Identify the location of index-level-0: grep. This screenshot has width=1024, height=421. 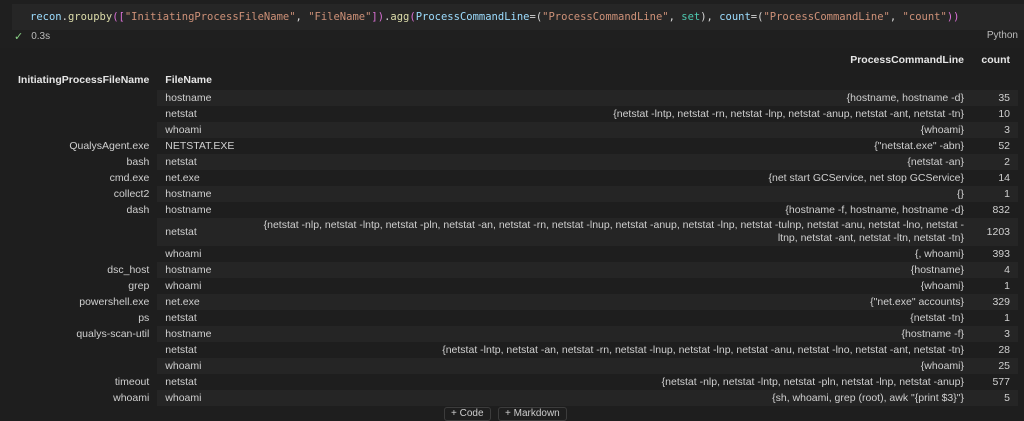
(84, 286).